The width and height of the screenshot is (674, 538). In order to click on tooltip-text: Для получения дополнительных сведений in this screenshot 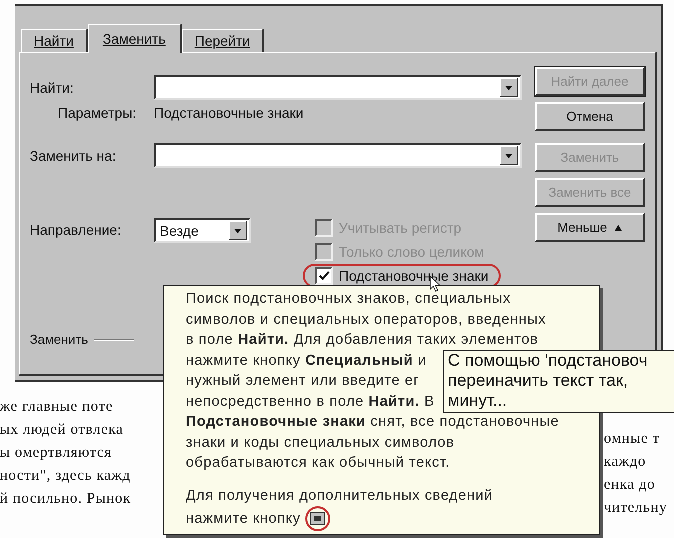, I will do `click(340, 496)`.